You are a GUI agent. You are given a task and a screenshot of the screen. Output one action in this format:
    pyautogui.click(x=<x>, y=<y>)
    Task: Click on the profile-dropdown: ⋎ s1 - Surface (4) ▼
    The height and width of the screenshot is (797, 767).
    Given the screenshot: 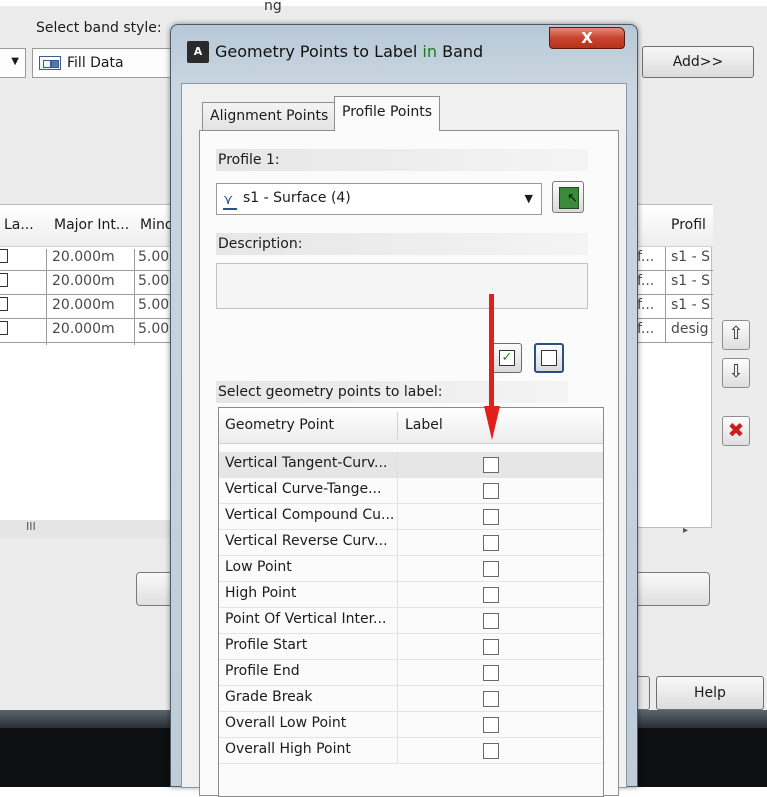 What is the action you would take?
    pyautogui.click(x=379, y=199)
    